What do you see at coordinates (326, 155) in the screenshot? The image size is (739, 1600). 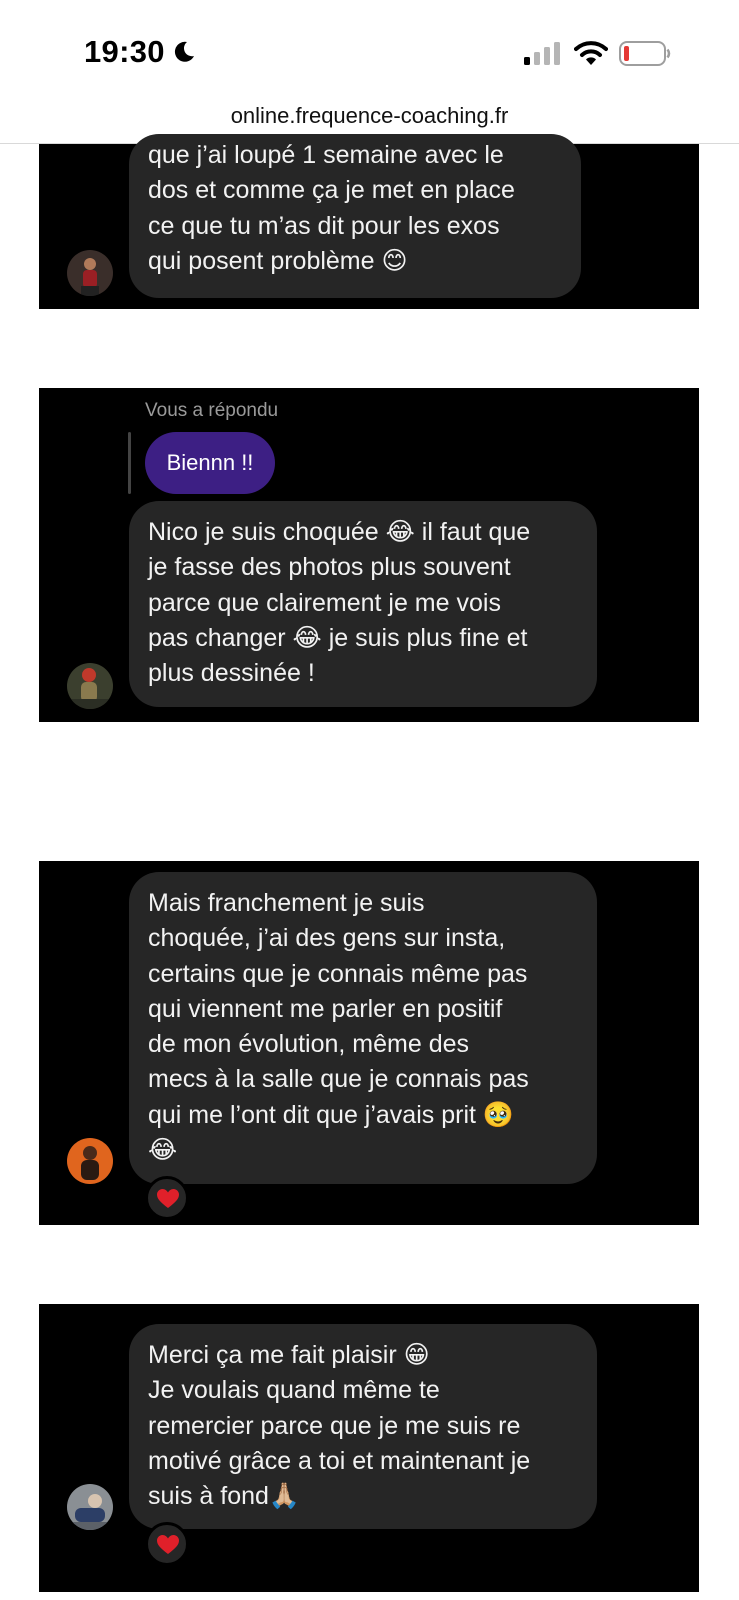 I see `message-line: que j’ai loupé 1 semaine avec le` at bounding box center [326, 155].